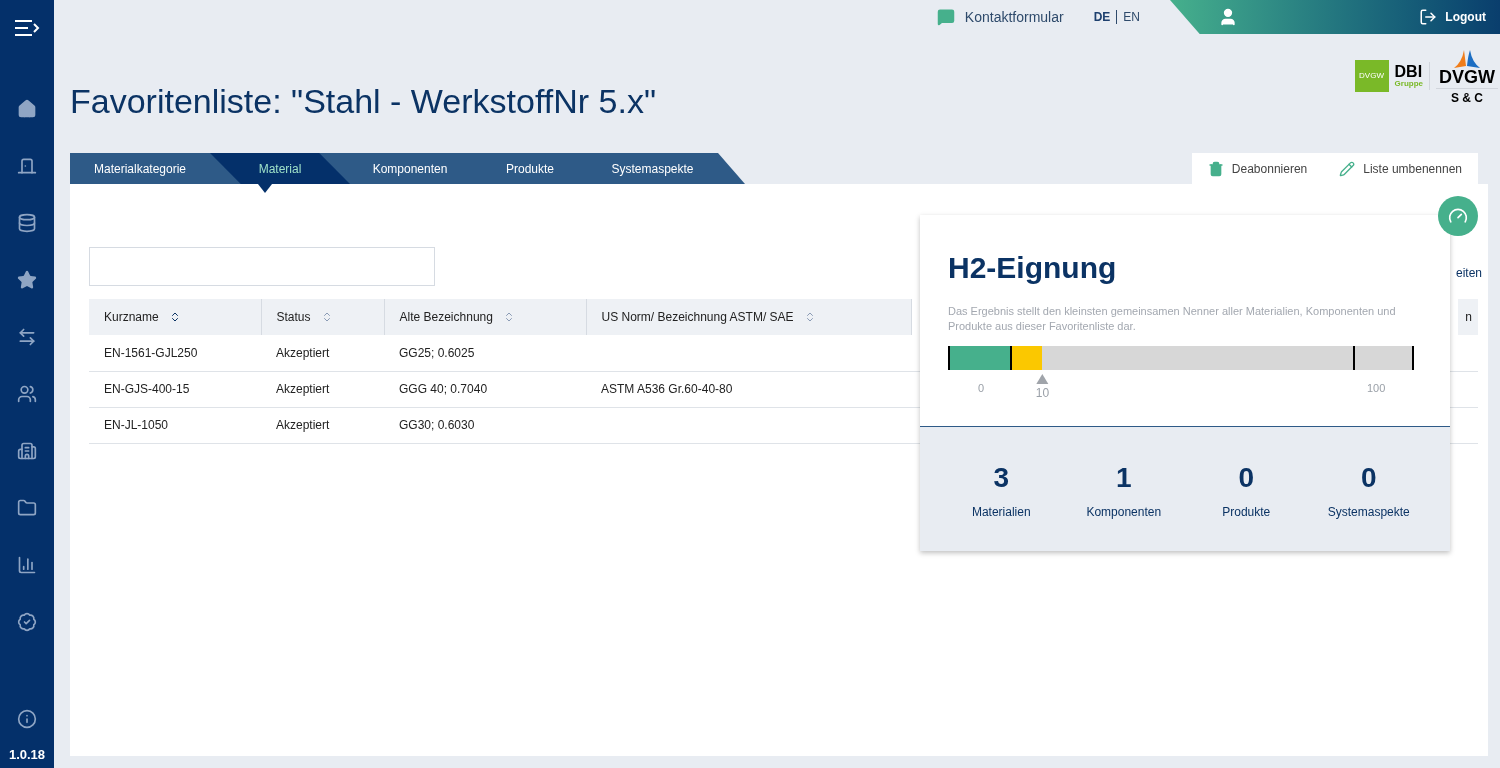 The width and height of the screenshot is (1500, 768). What do you see at coordinates (748, 317) in the screenshot?
I see `column-header: US Norm/ Bezeichnung ASTM/ SAE` at bounding box center [748, 317].